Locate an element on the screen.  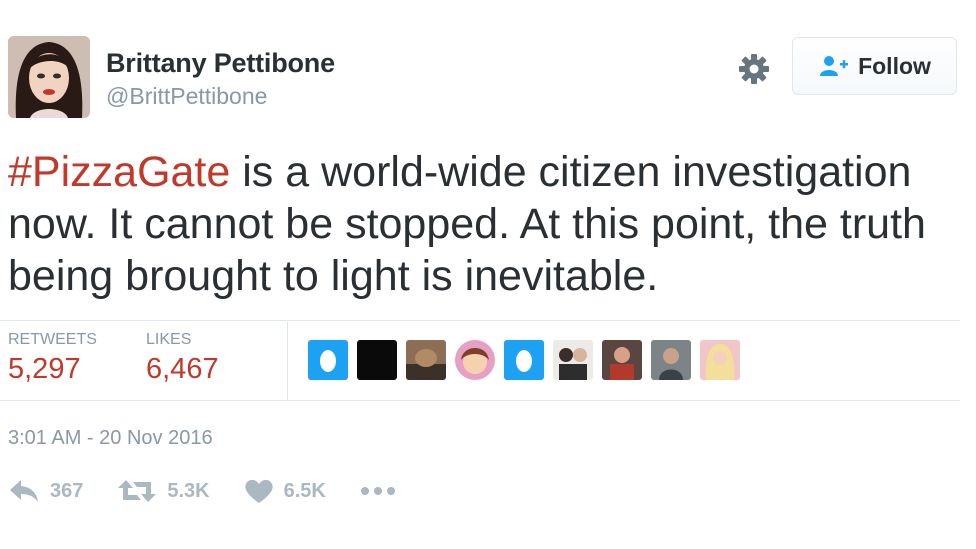
hashtag-link: #PizzaGate is located at coordinates (119, 172).